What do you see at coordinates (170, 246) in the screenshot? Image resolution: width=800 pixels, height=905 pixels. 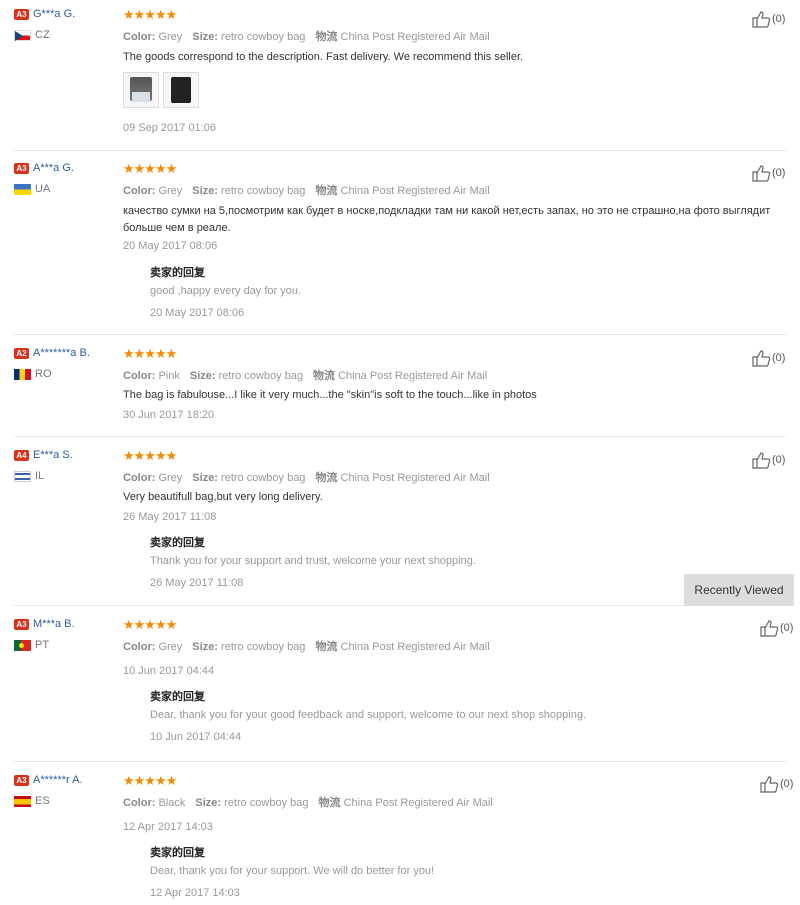 I see `review-date: 20 May 2017 08:06` at bounding box center [170, 246].